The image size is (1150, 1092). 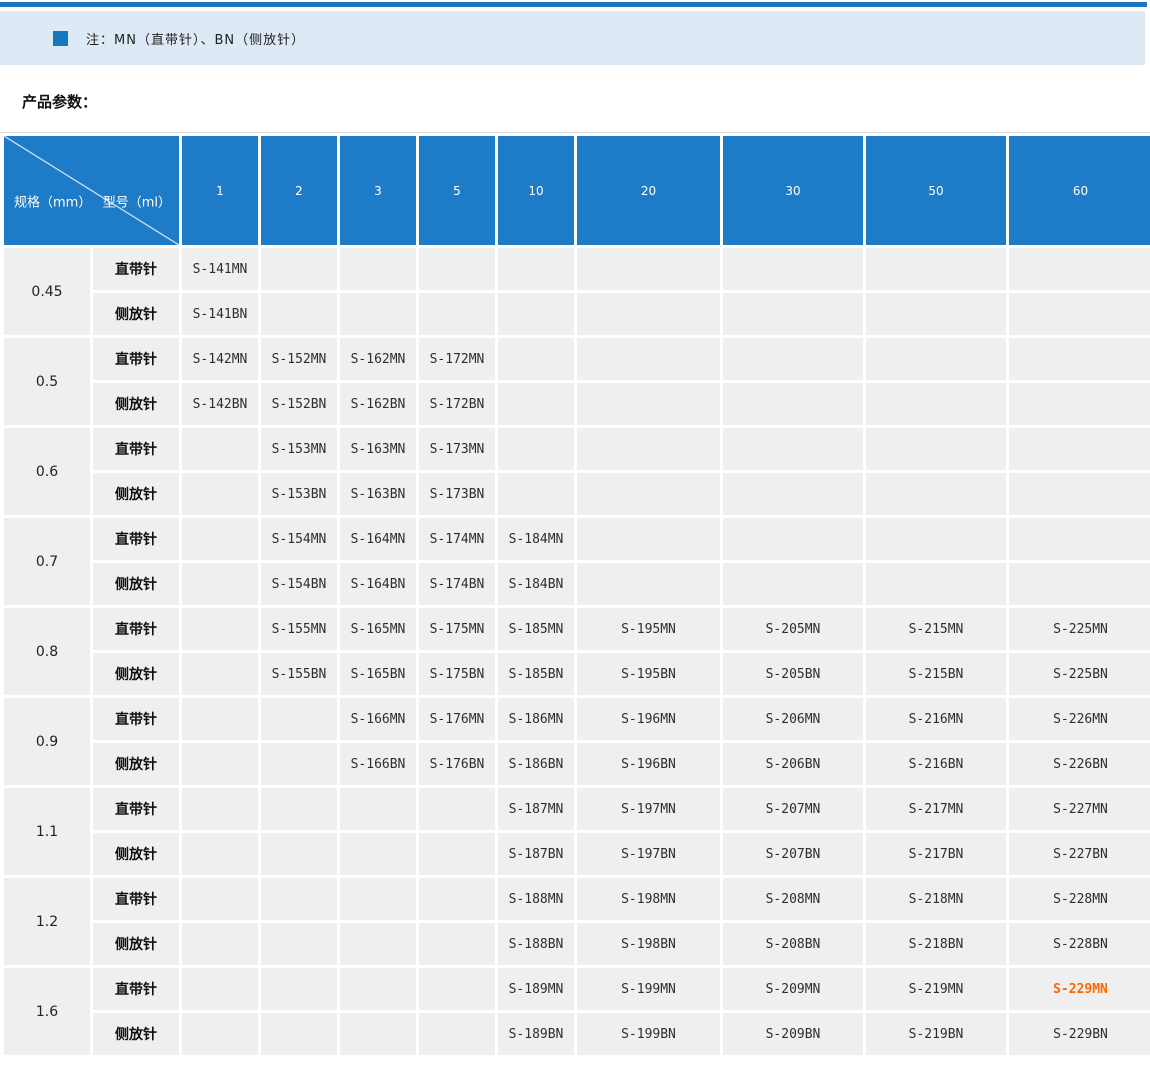 I want to click on model-cell: S-154BN, so click(x=299, y=584).